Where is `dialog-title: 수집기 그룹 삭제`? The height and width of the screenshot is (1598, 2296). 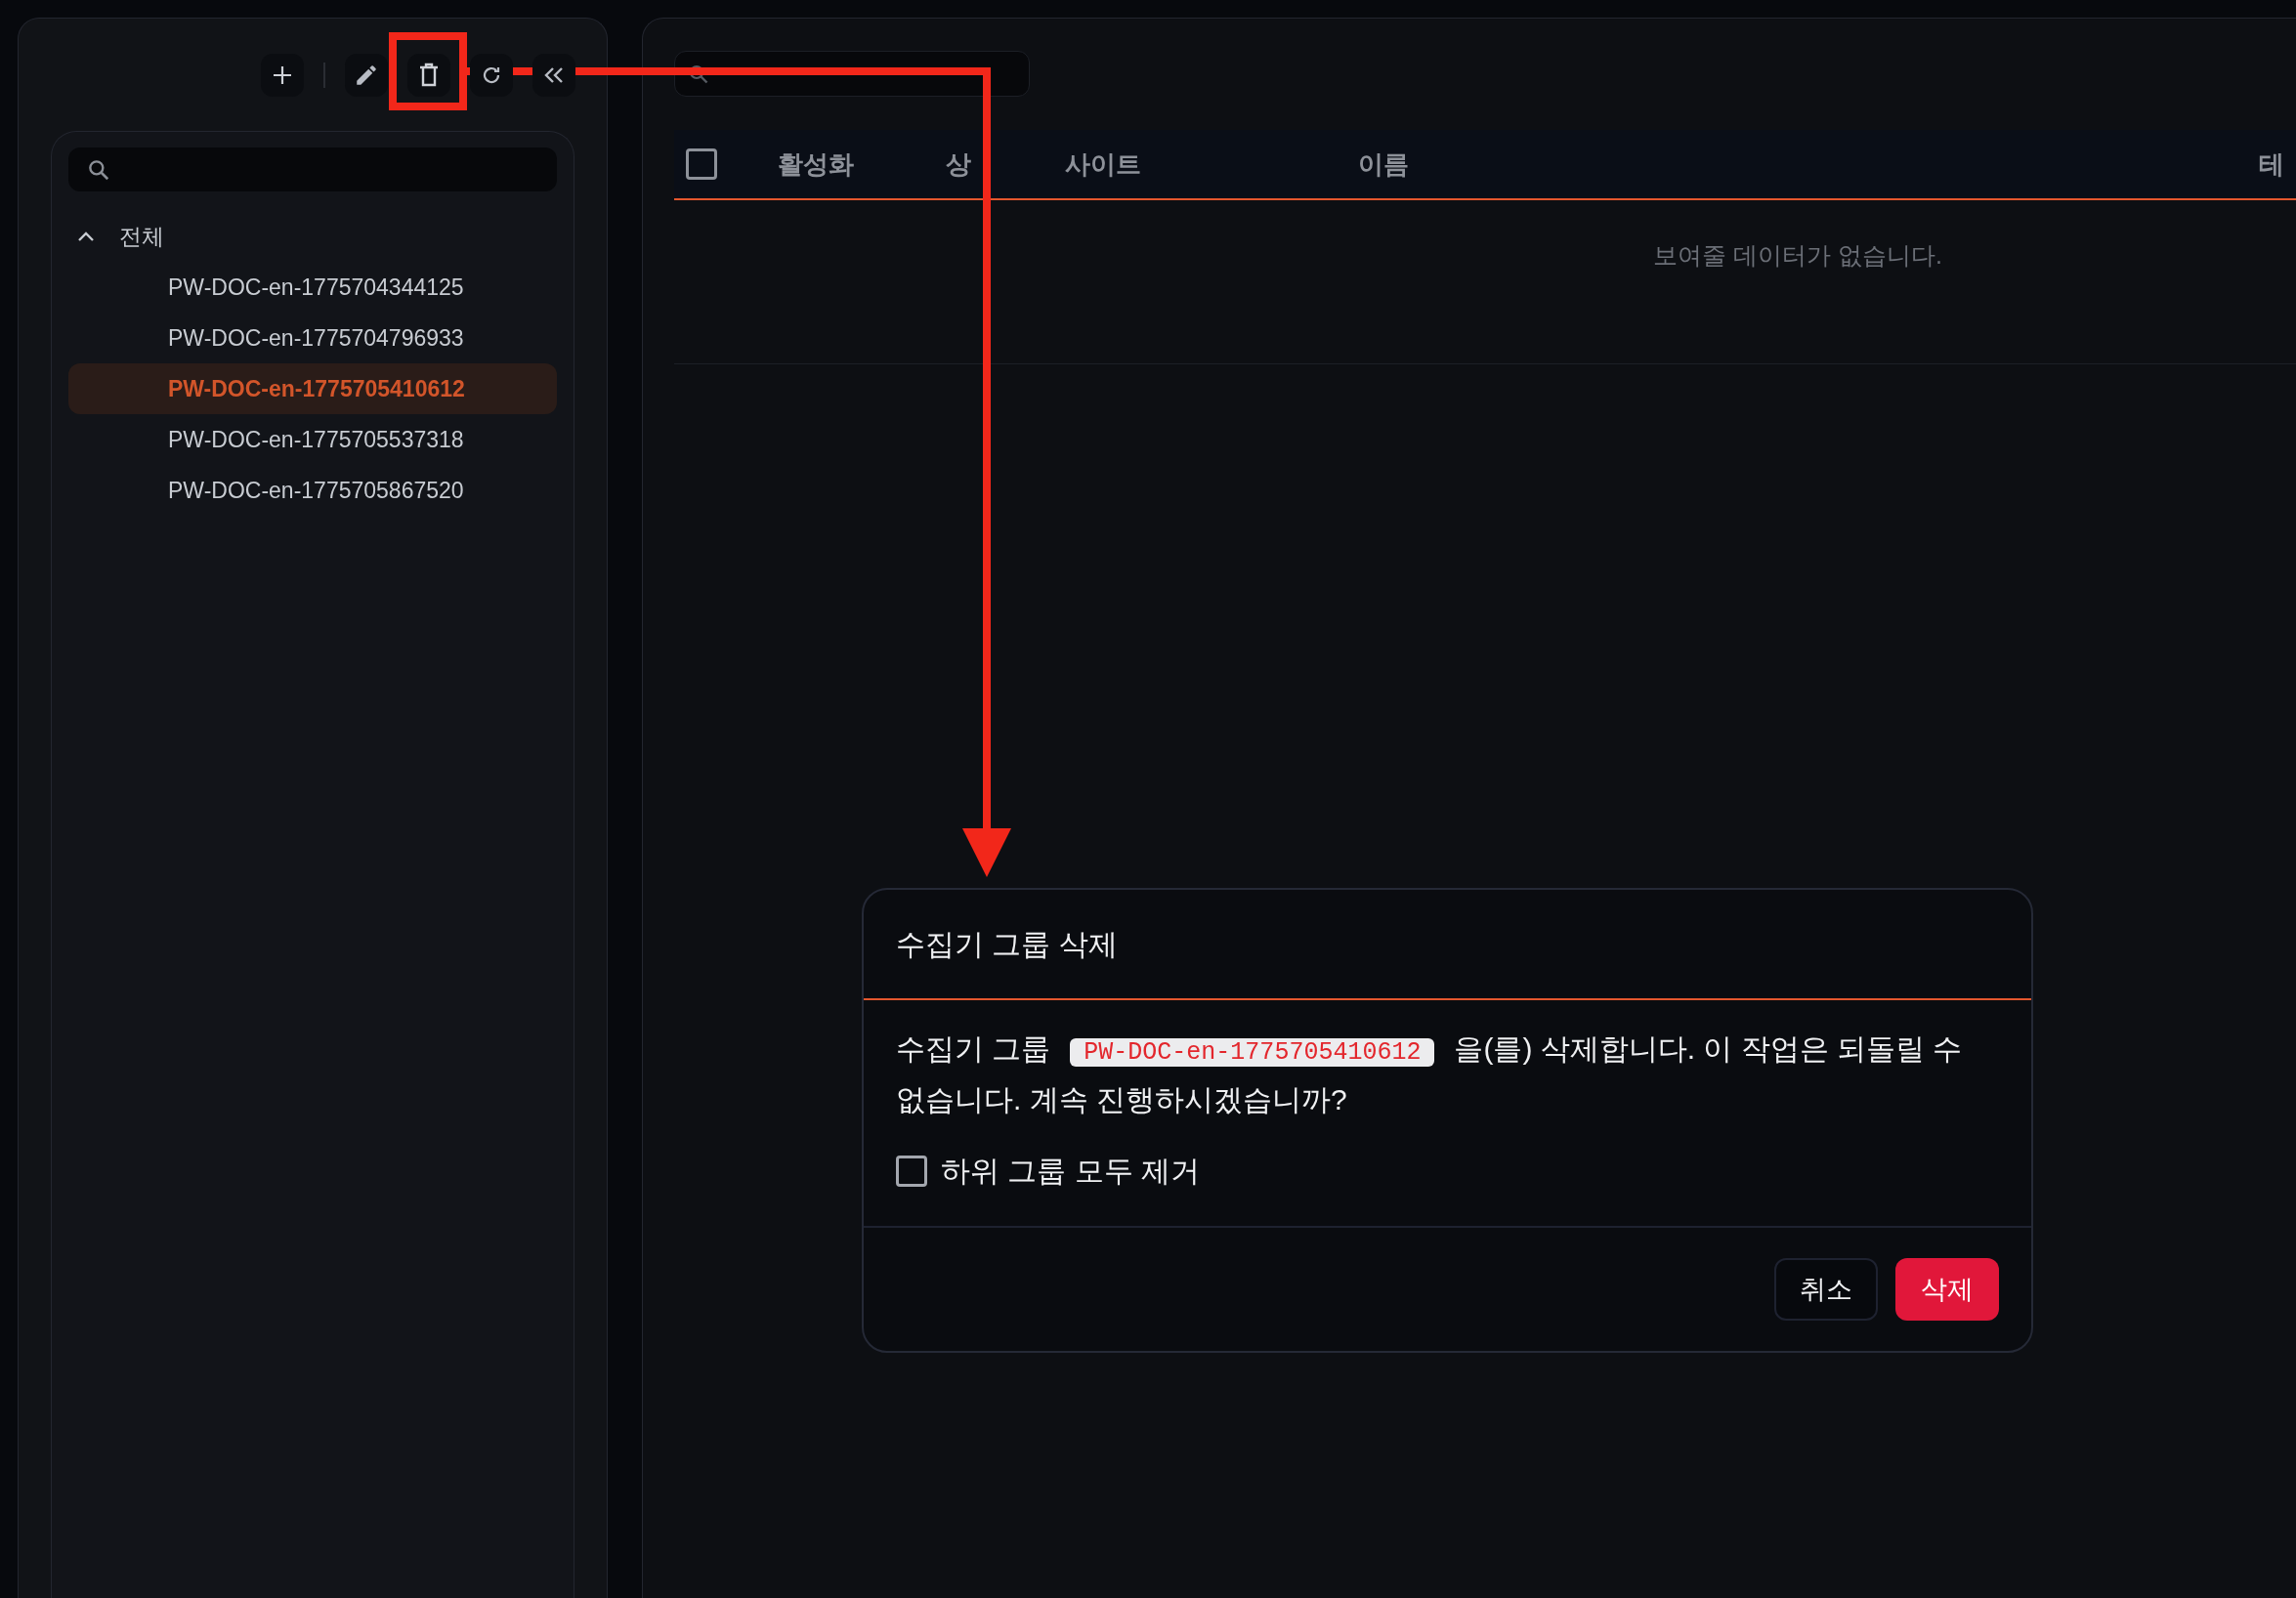 dialog-title: 수집기 그룹 삭제 is located at coordinates (1007, 945).